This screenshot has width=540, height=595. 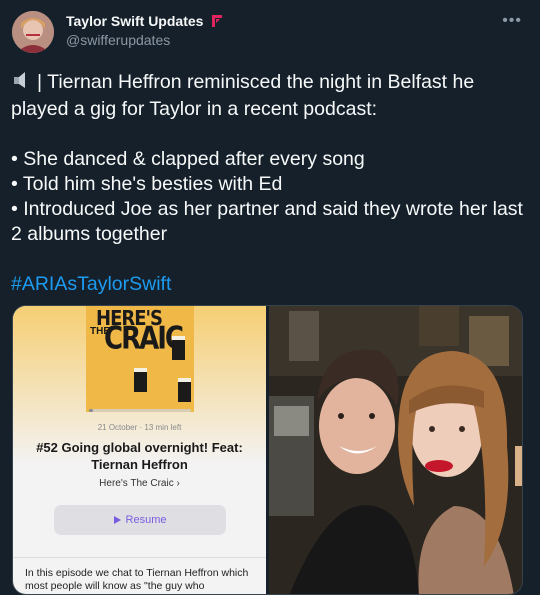 I want to click on cover-title-line3: CRAIC, so click(x=144, y=339).